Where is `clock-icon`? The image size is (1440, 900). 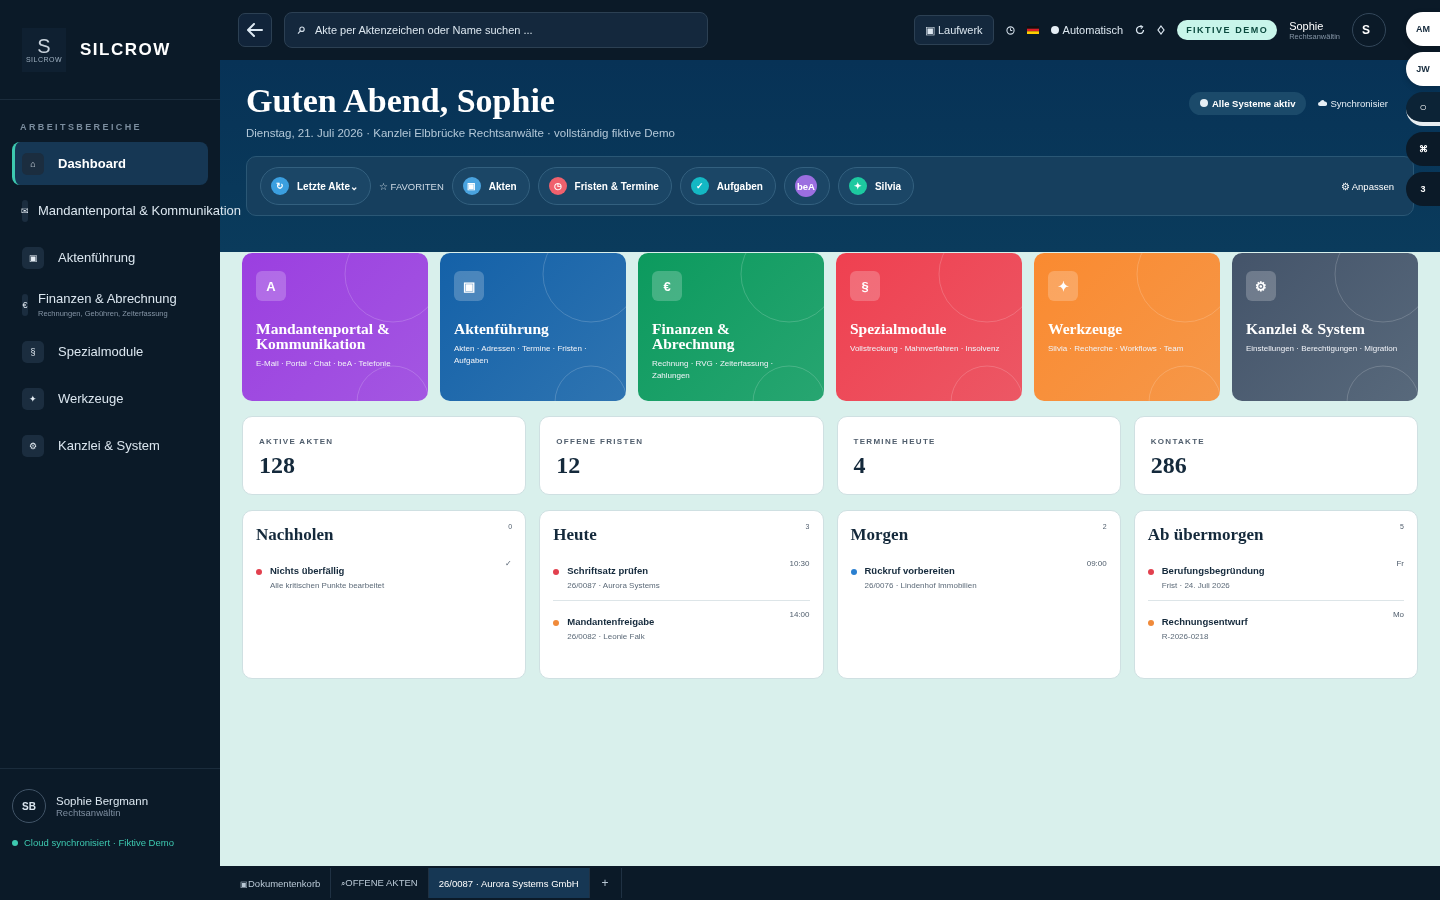
clock-icon is located at coordinates (1010, 30).